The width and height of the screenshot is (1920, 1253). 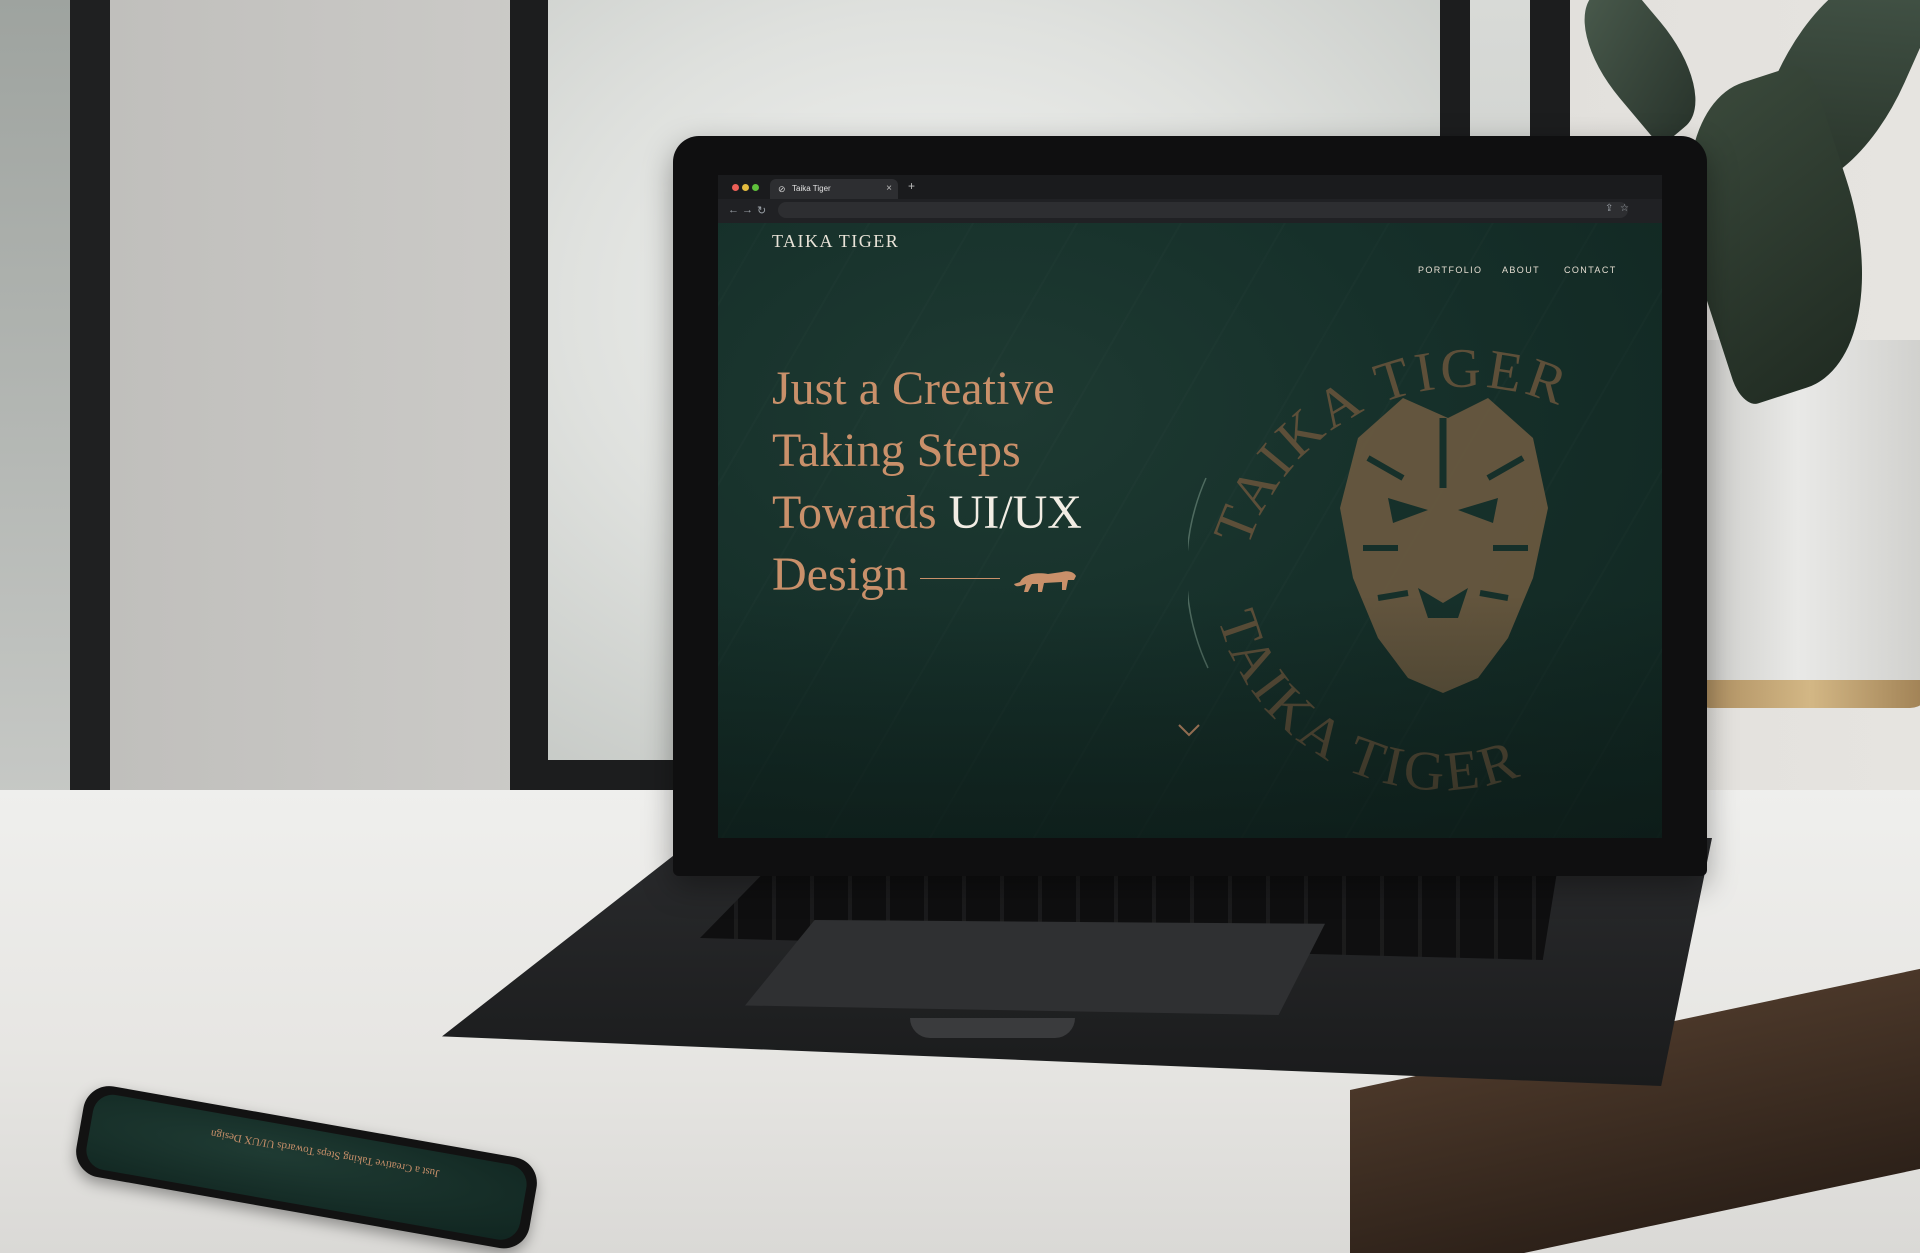 What do you see at coordinates (1805, 520) in the screenshot?
I see `plant-pot` at bounding box center [1805, 520].